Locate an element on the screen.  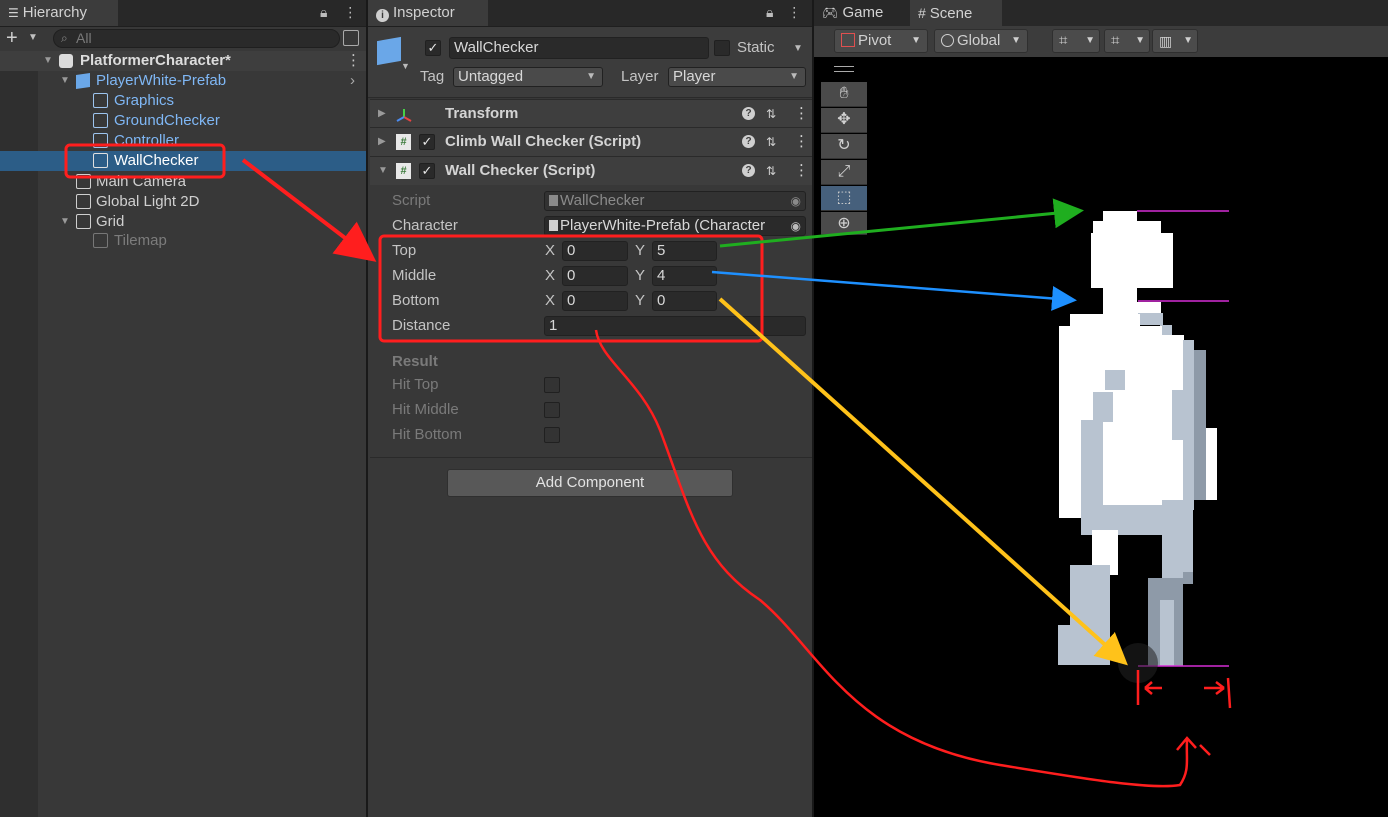
character-field: PlayerWhite-Prefab (Character ◉ is located at coordinates (675, 226).